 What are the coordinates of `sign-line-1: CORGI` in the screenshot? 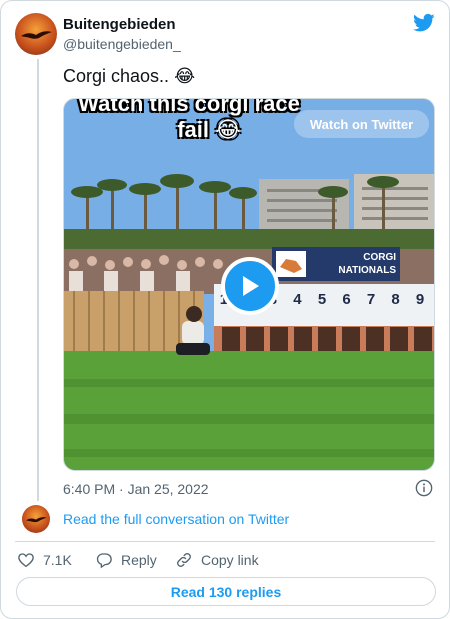 It's located at (379, 257).